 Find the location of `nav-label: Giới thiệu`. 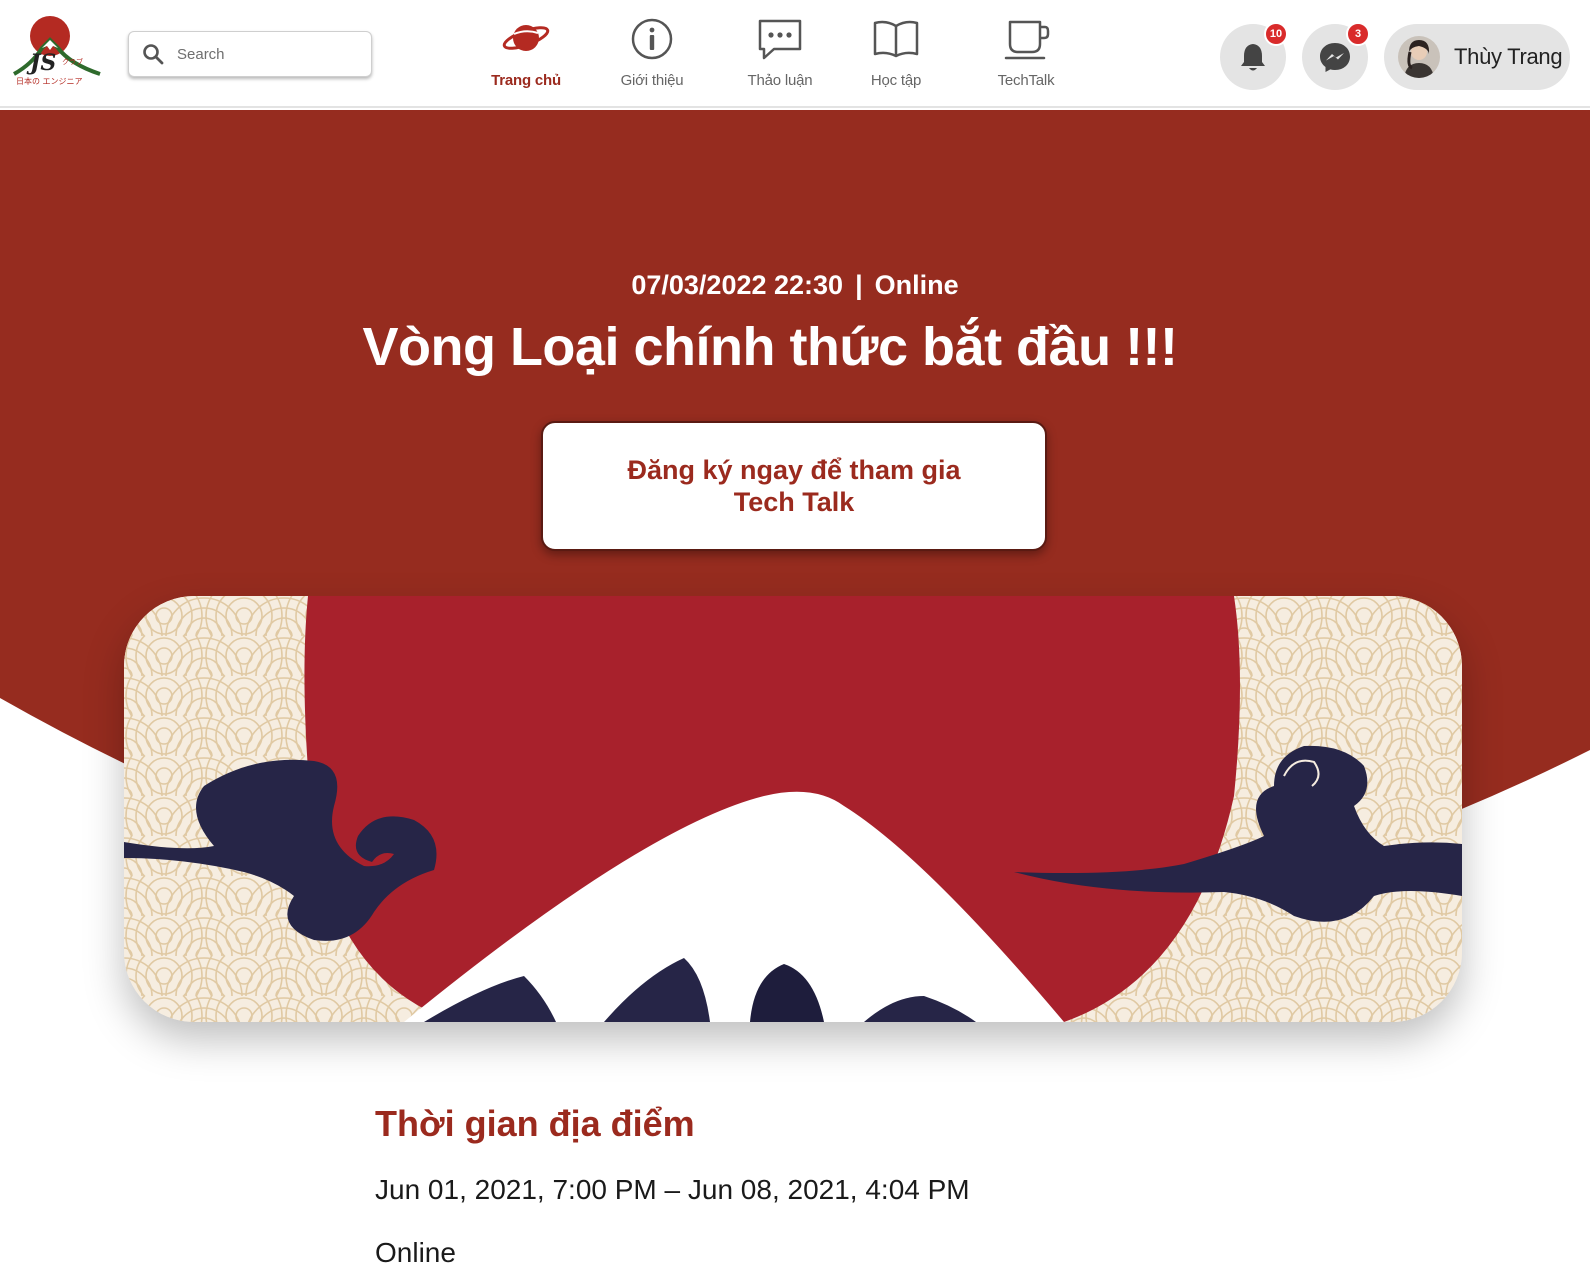

nav-label: Giới thiệu is located at coordinates (652, 80).